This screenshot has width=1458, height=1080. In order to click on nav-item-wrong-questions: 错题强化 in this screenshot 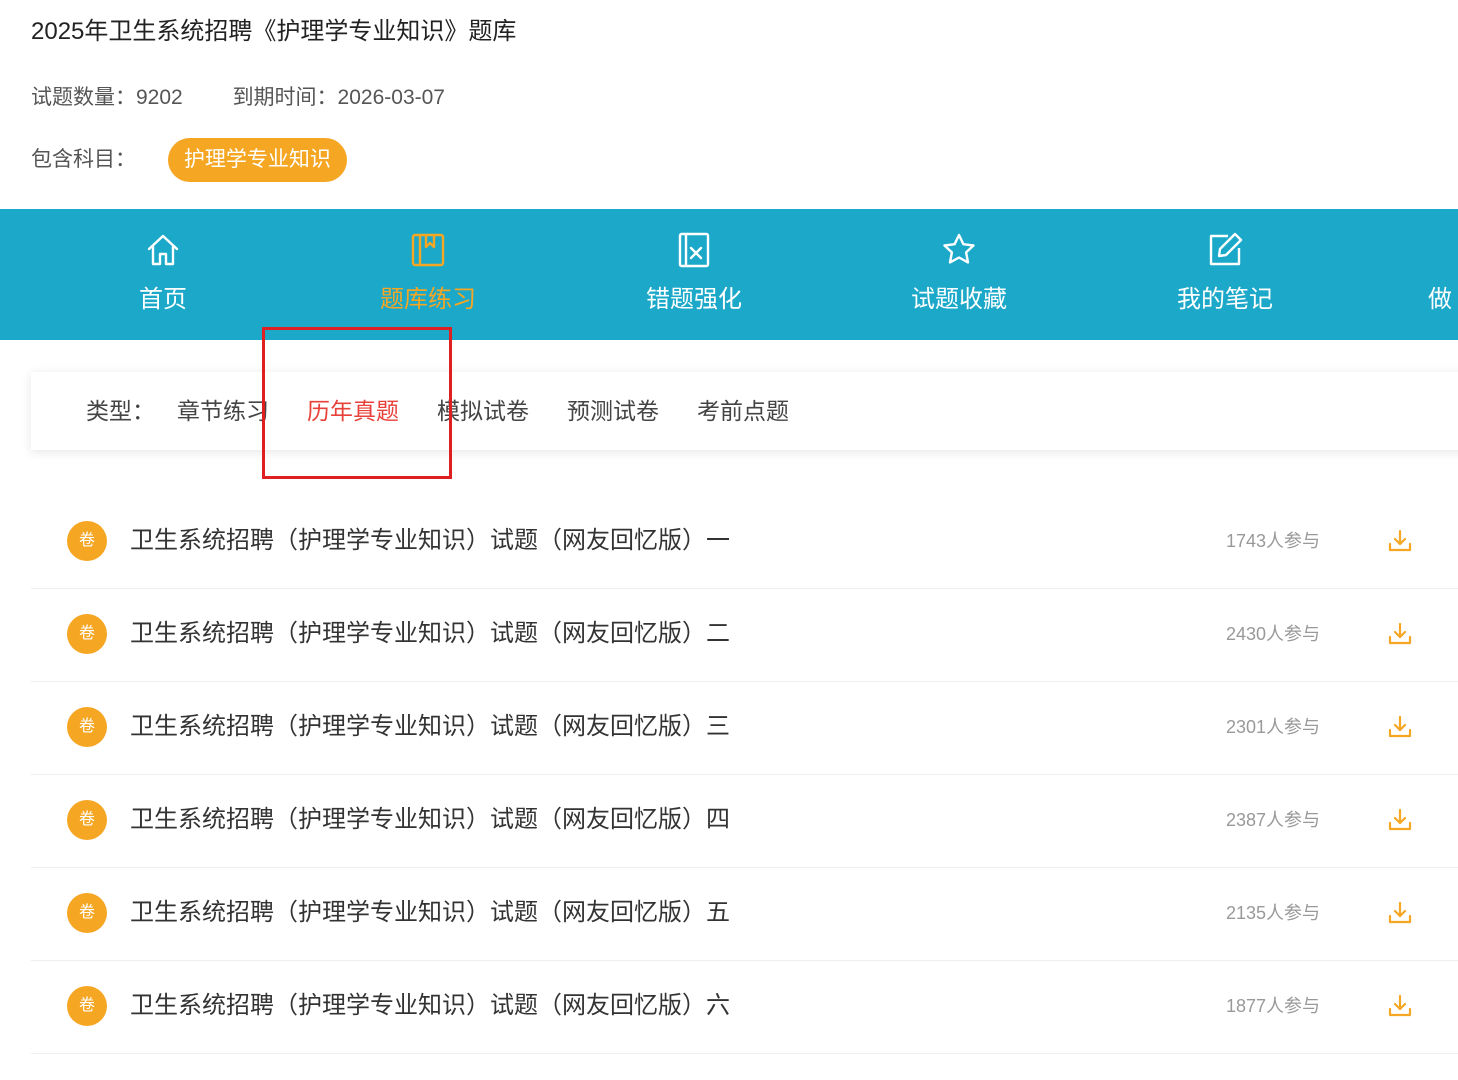, I will do `click(694, 274)`.